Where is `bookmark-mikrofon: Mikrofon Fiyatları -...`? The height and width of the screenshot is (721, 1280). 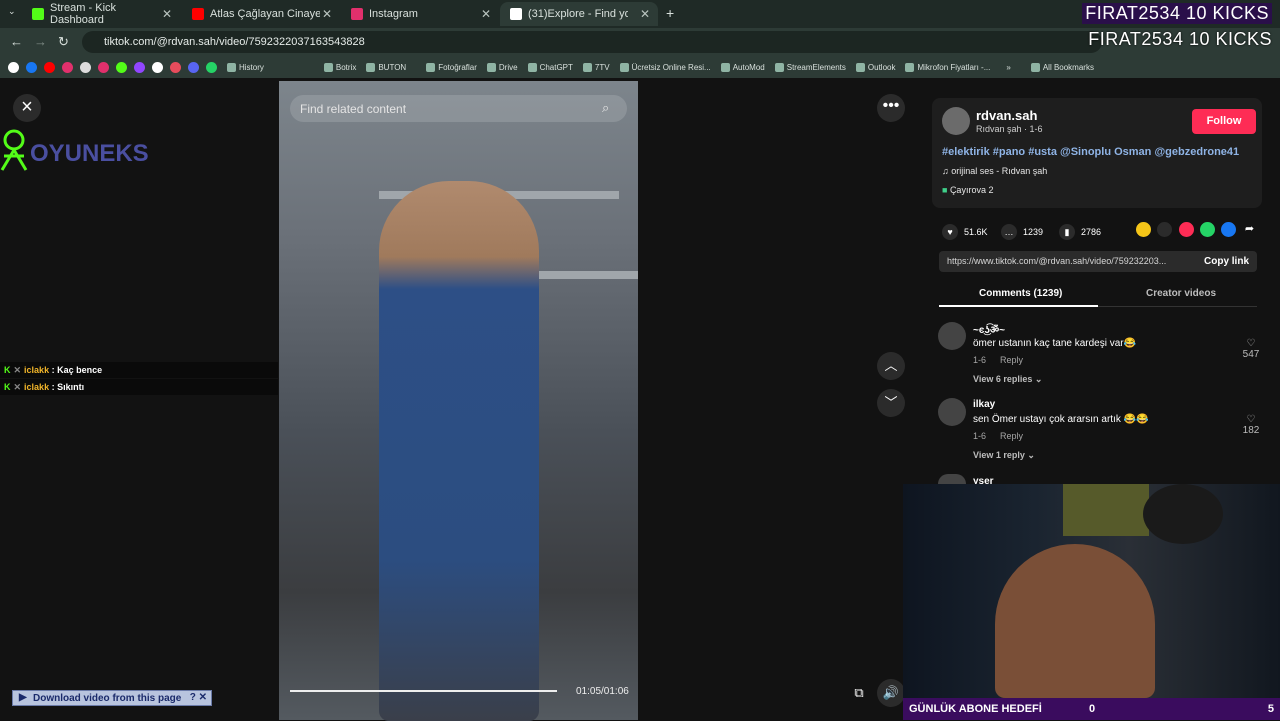
bookmark-mikrofon: Mikrofon Fiyatları -... is located at coordinates (947, 67).